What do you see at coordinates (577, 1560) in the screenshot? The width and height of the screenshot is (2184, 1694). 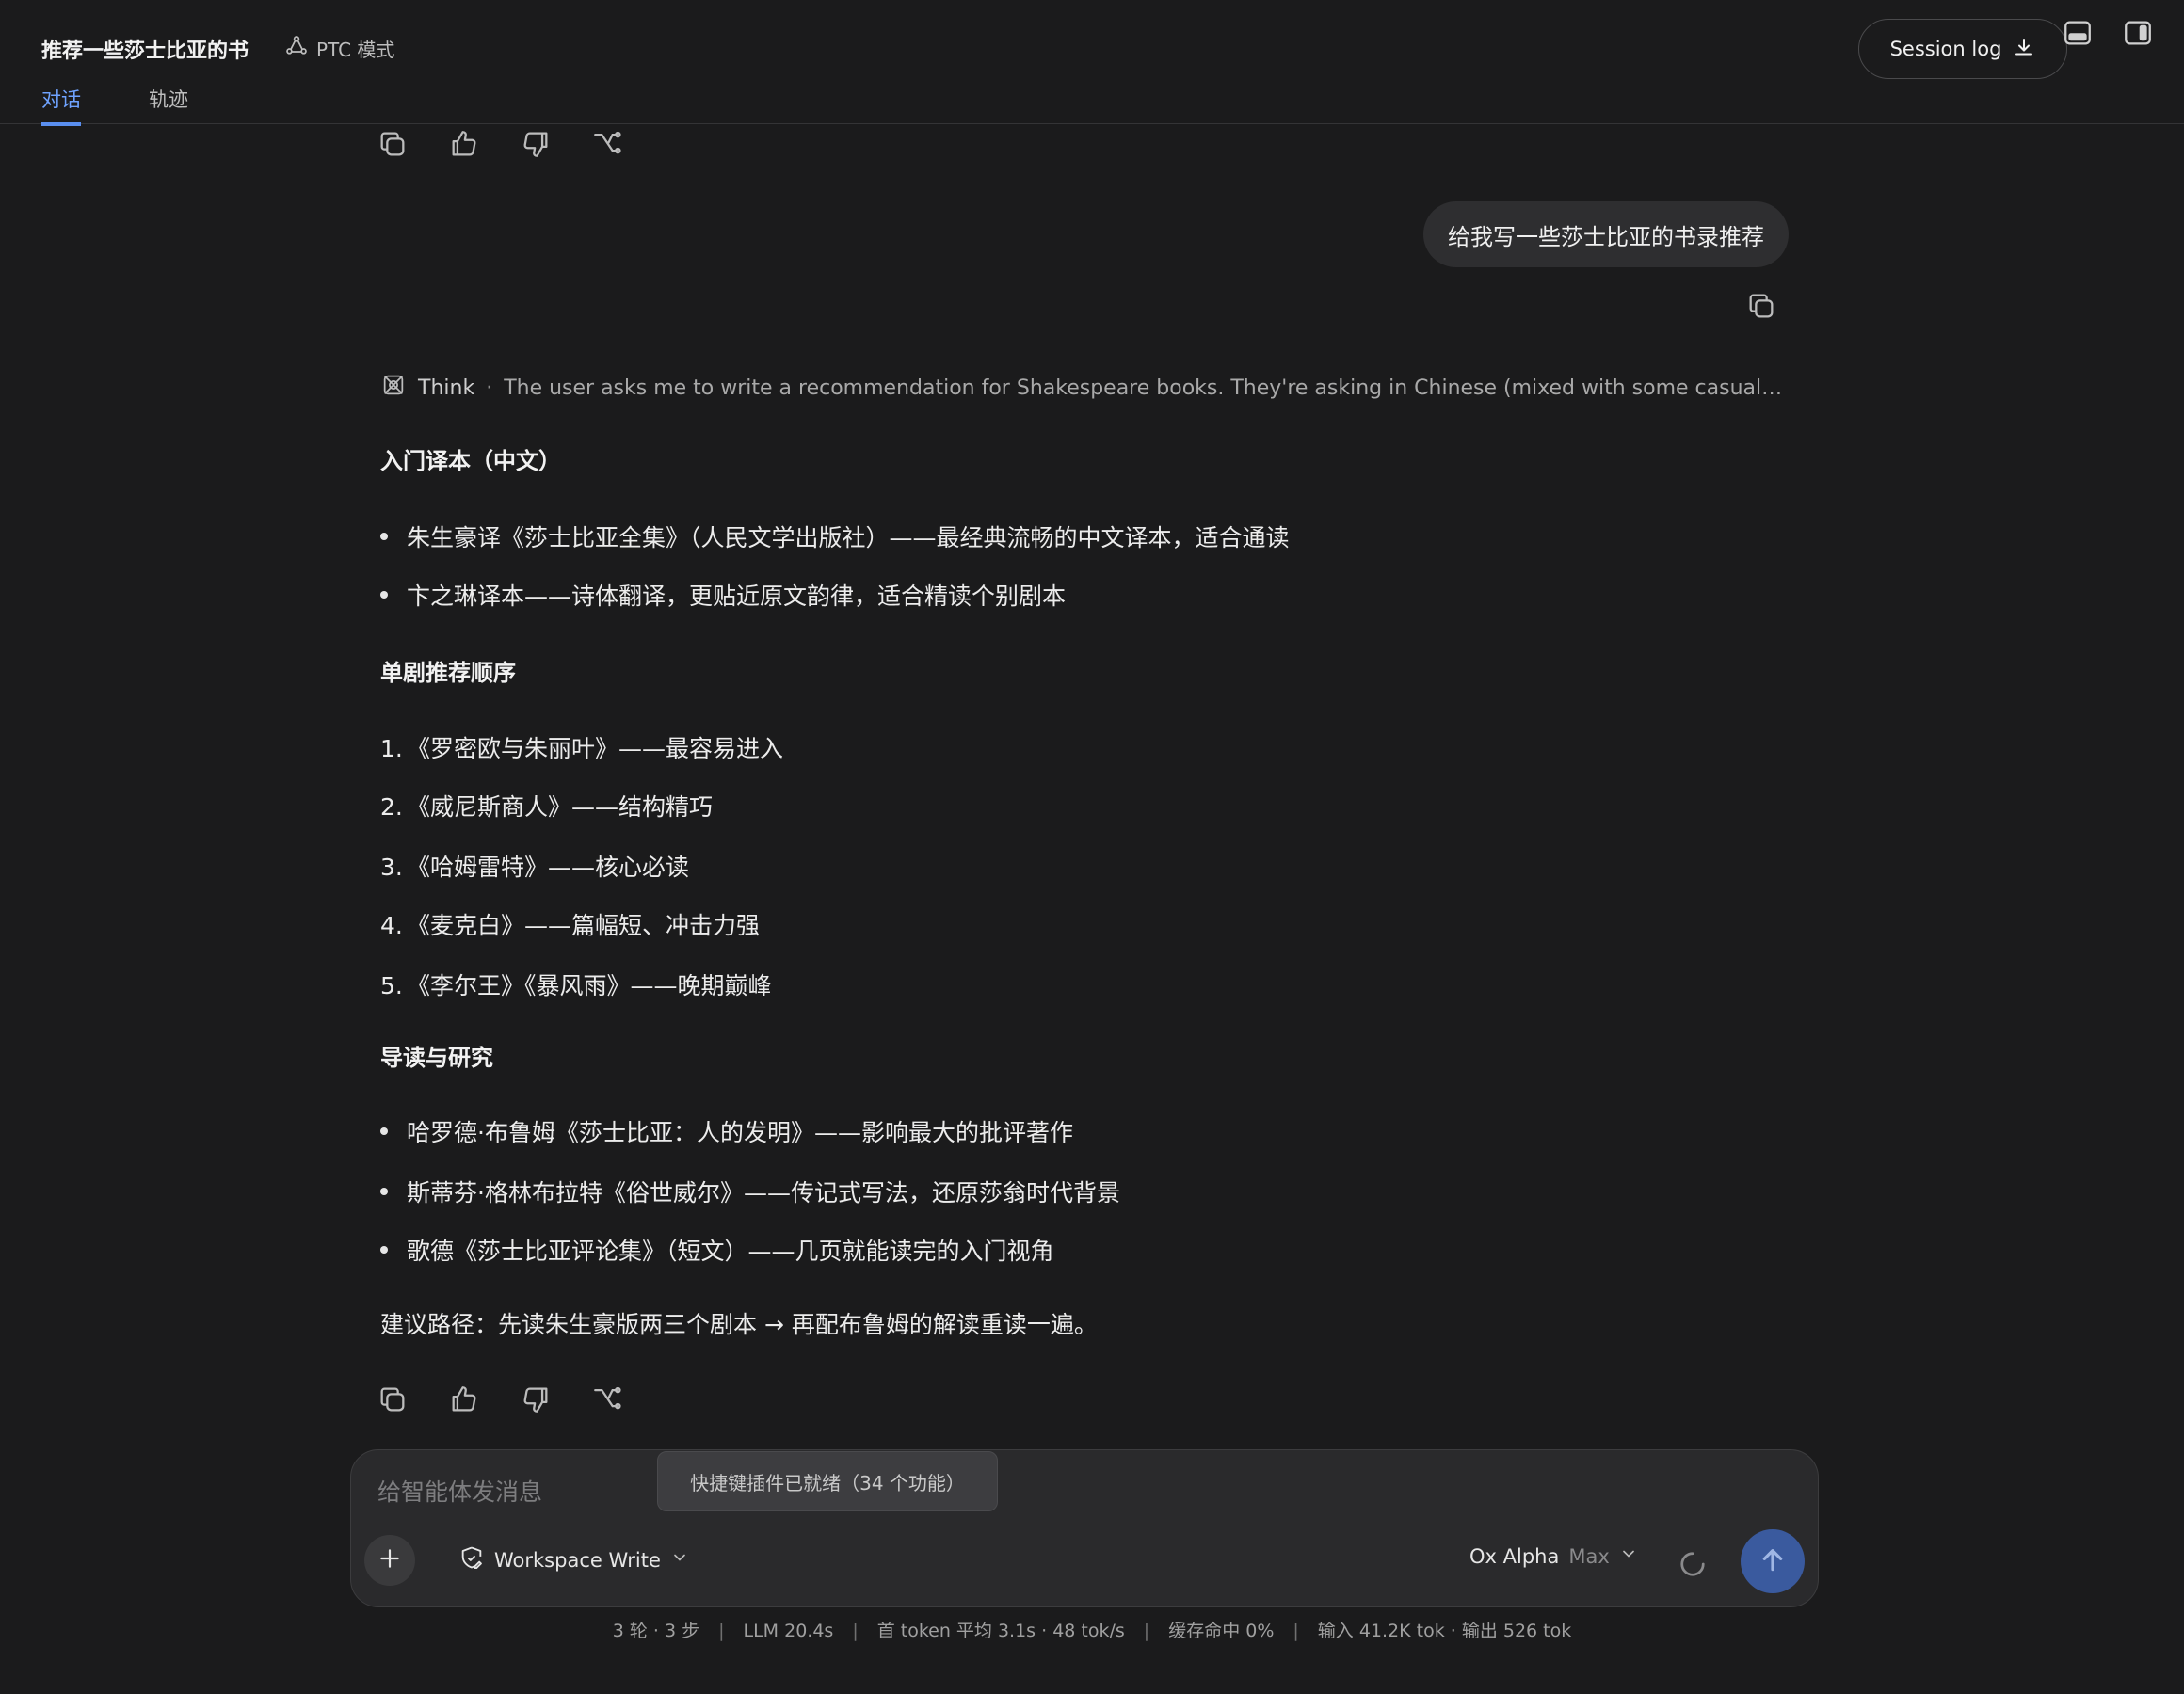 I see `permission-label: Workspace Write` at bounding box center [577, 1560].